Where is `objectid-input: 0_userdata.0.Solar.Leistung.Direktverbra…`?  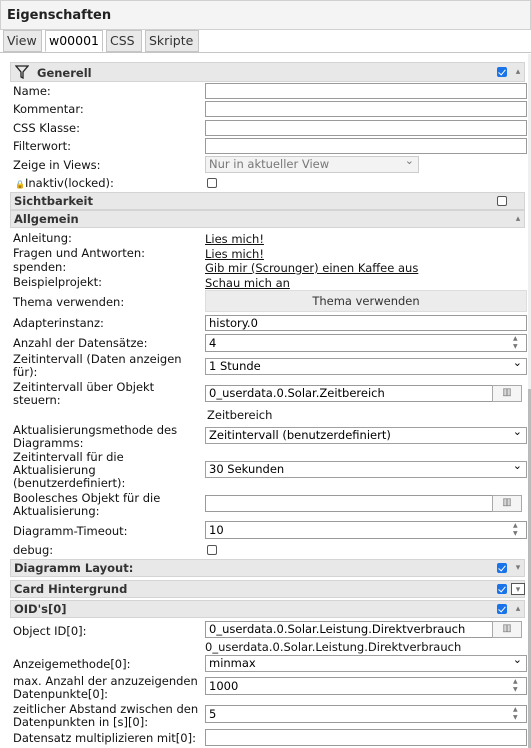
objectid-input: 0_userdata.0.Solar.Leistung.Direktverbra… is located at coordinates (349, 629).